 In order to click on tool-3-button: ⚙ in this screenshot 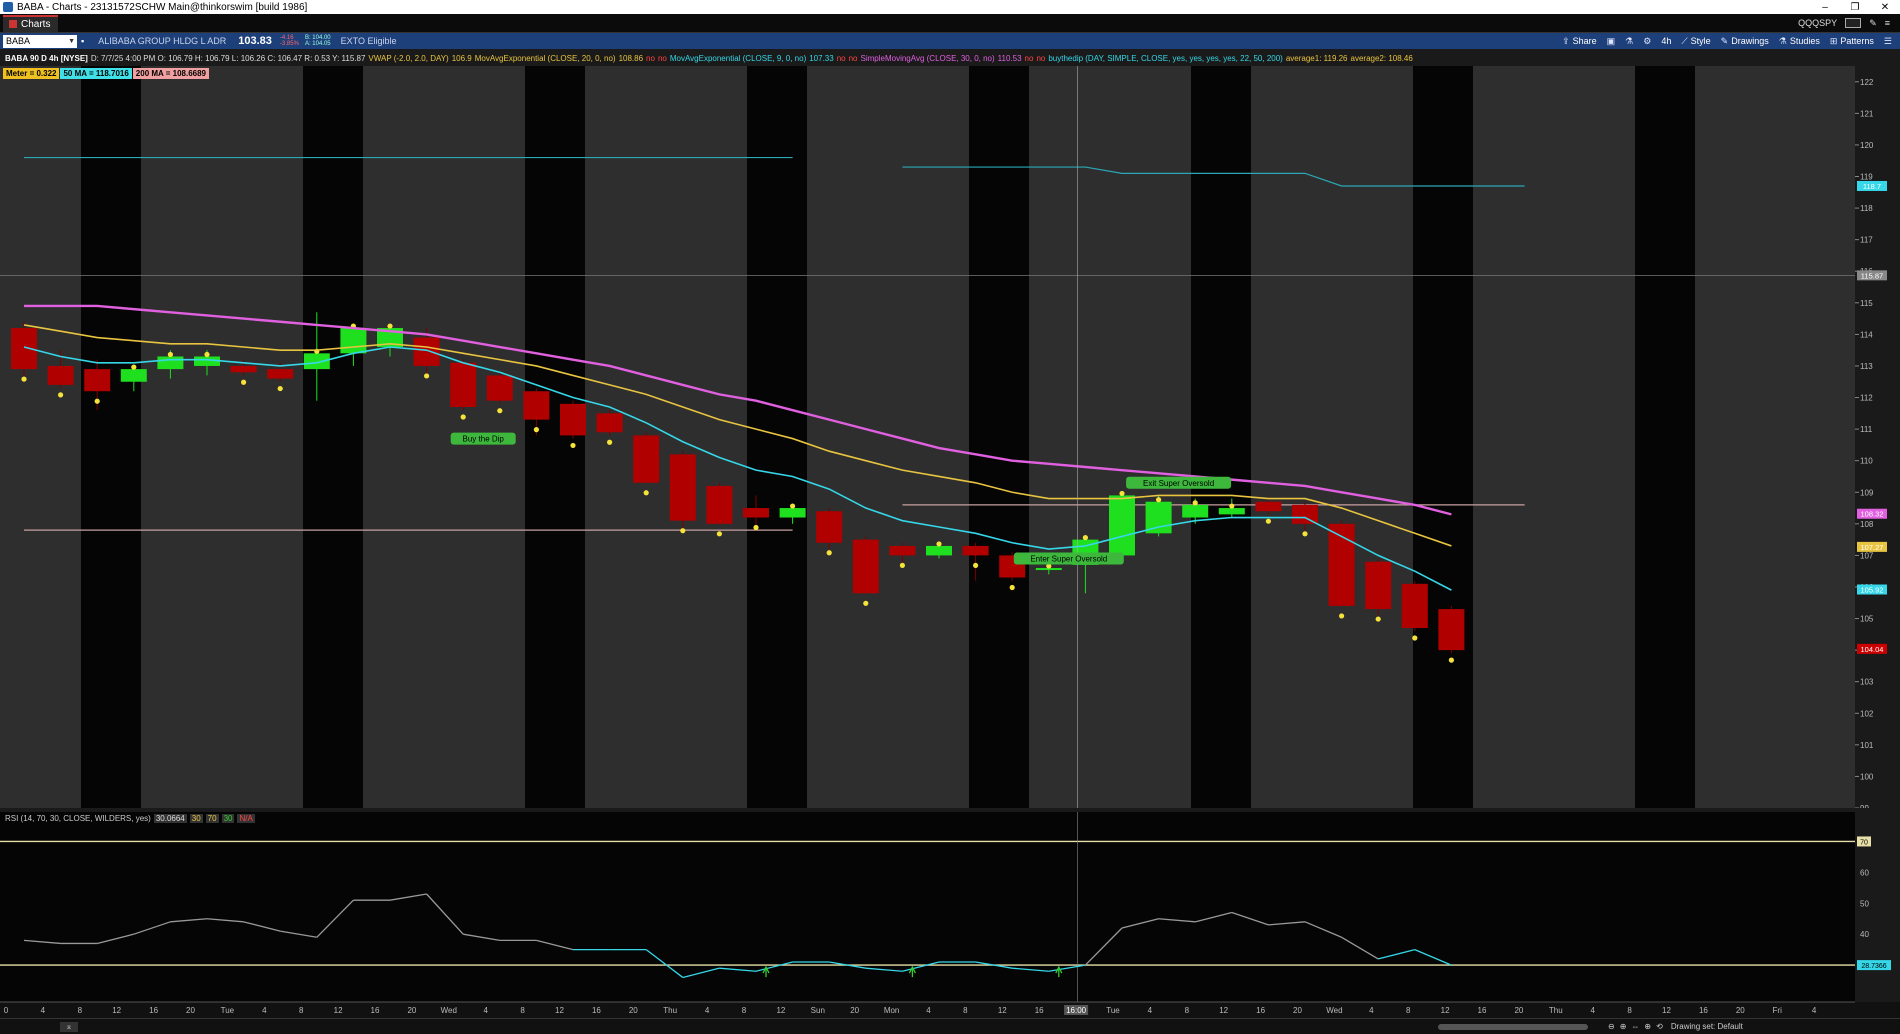, I will do `click(1647, 41)`.